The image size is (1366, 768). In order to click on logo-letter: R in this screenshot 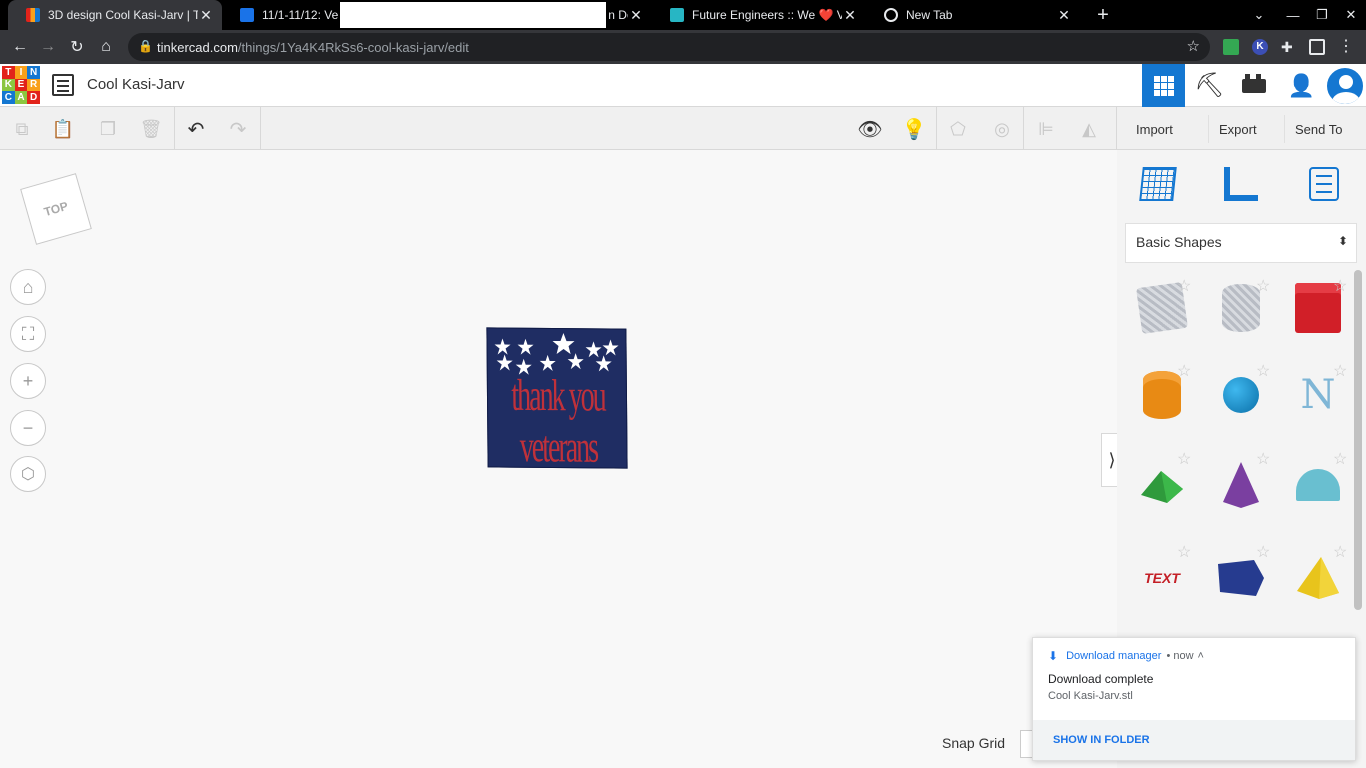, I will do `click(33, 85)`.